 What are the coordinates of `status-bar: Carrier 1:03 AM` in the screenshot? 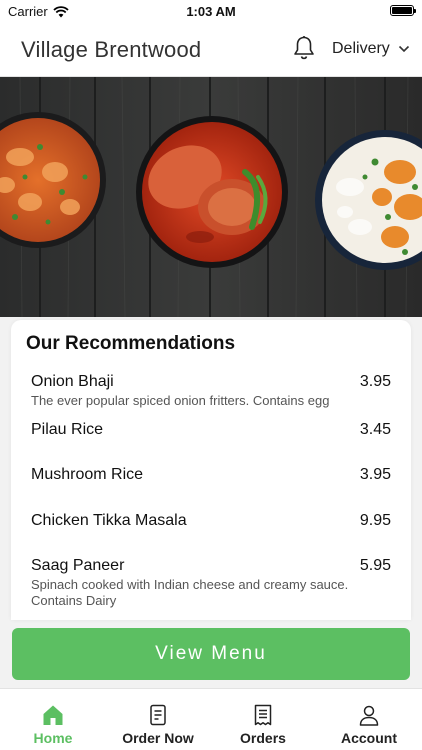 It's located at (211, 11).